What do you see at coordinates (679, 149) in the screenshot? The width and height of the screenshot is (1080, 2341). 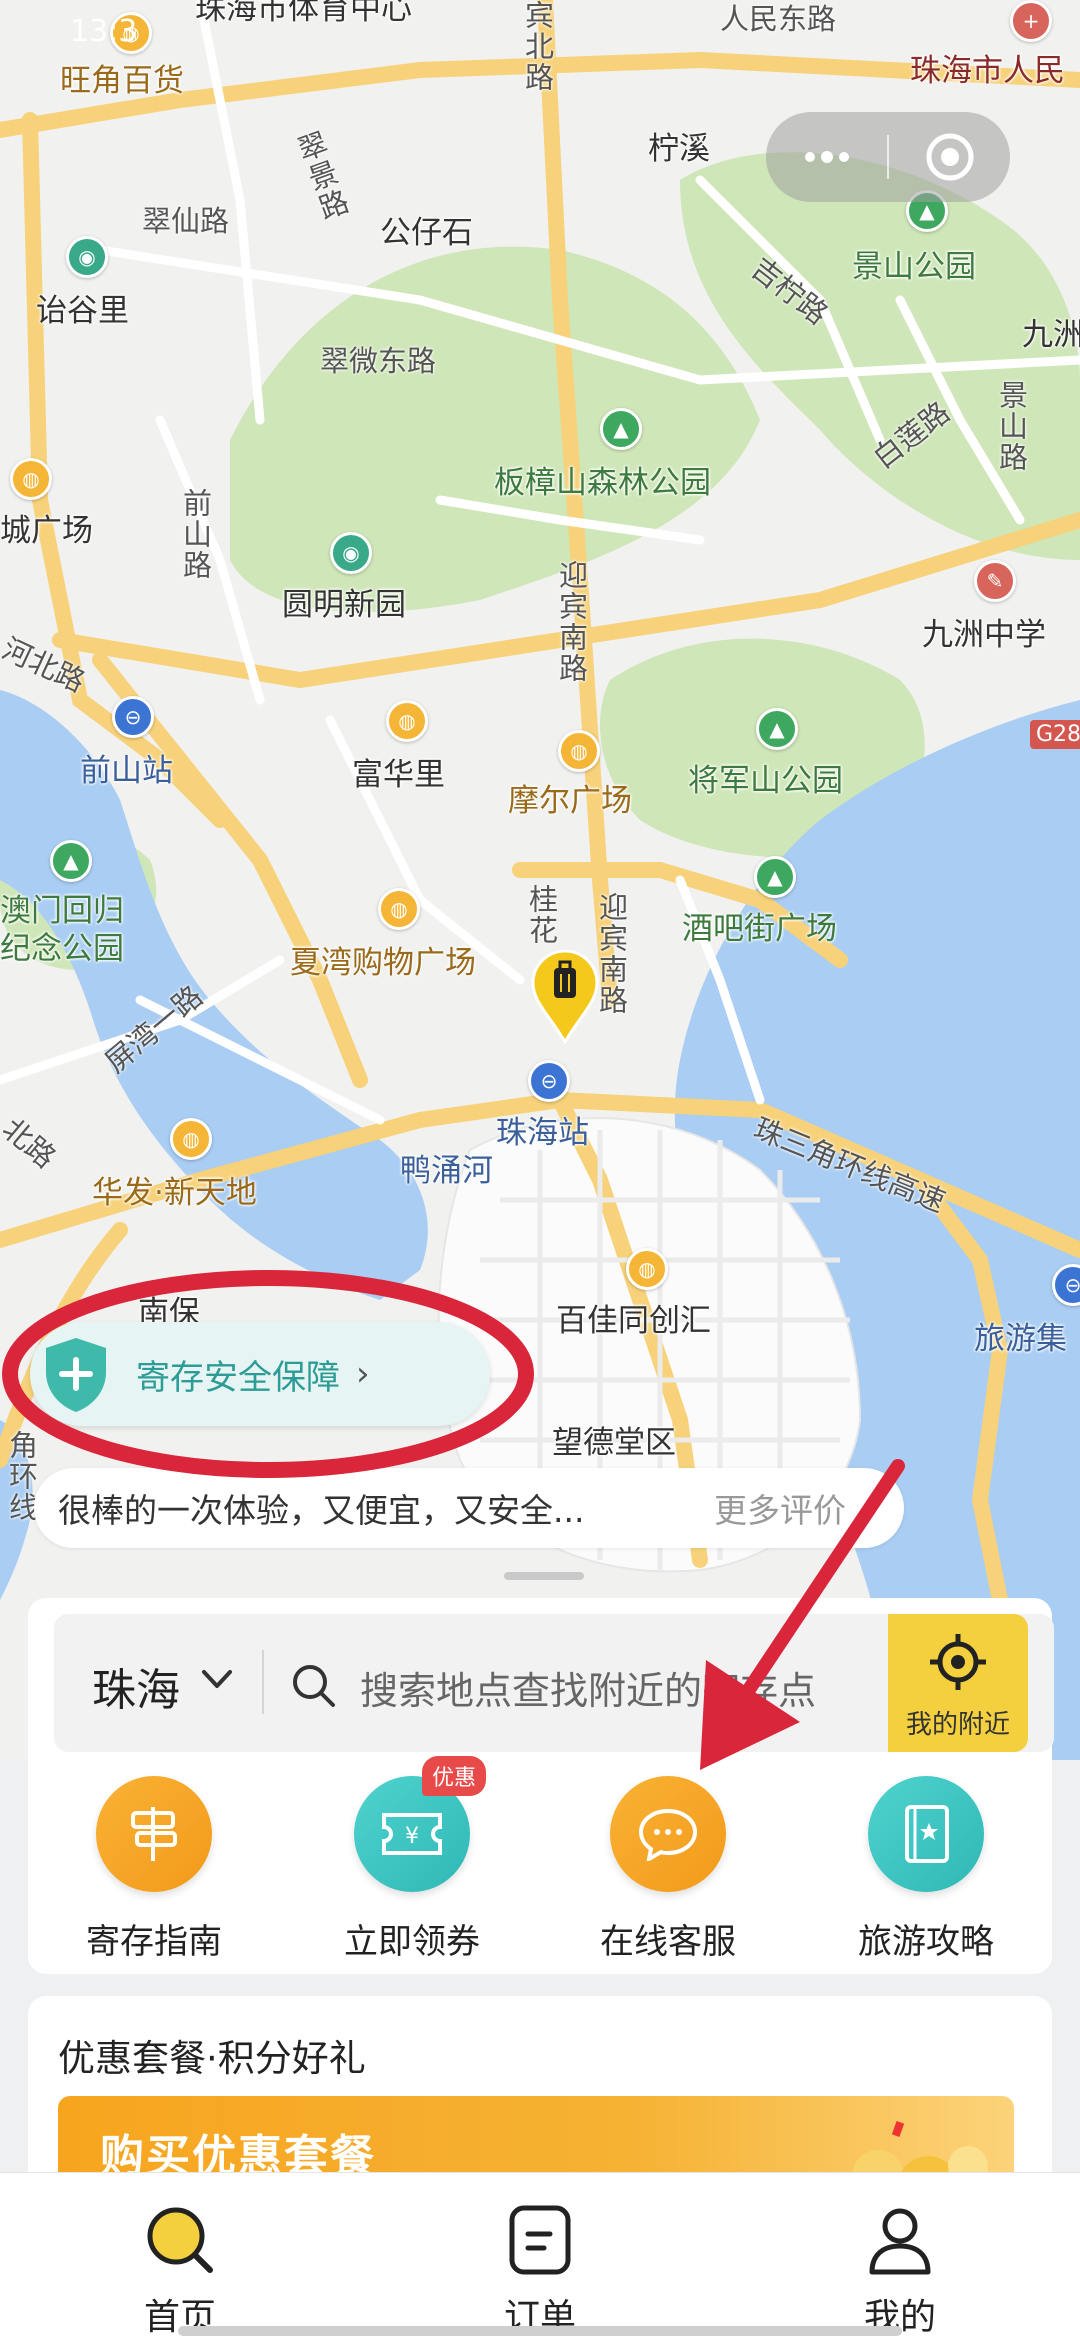 I see `map-poi-label: 柠溪` at bounding box center [679, 149].